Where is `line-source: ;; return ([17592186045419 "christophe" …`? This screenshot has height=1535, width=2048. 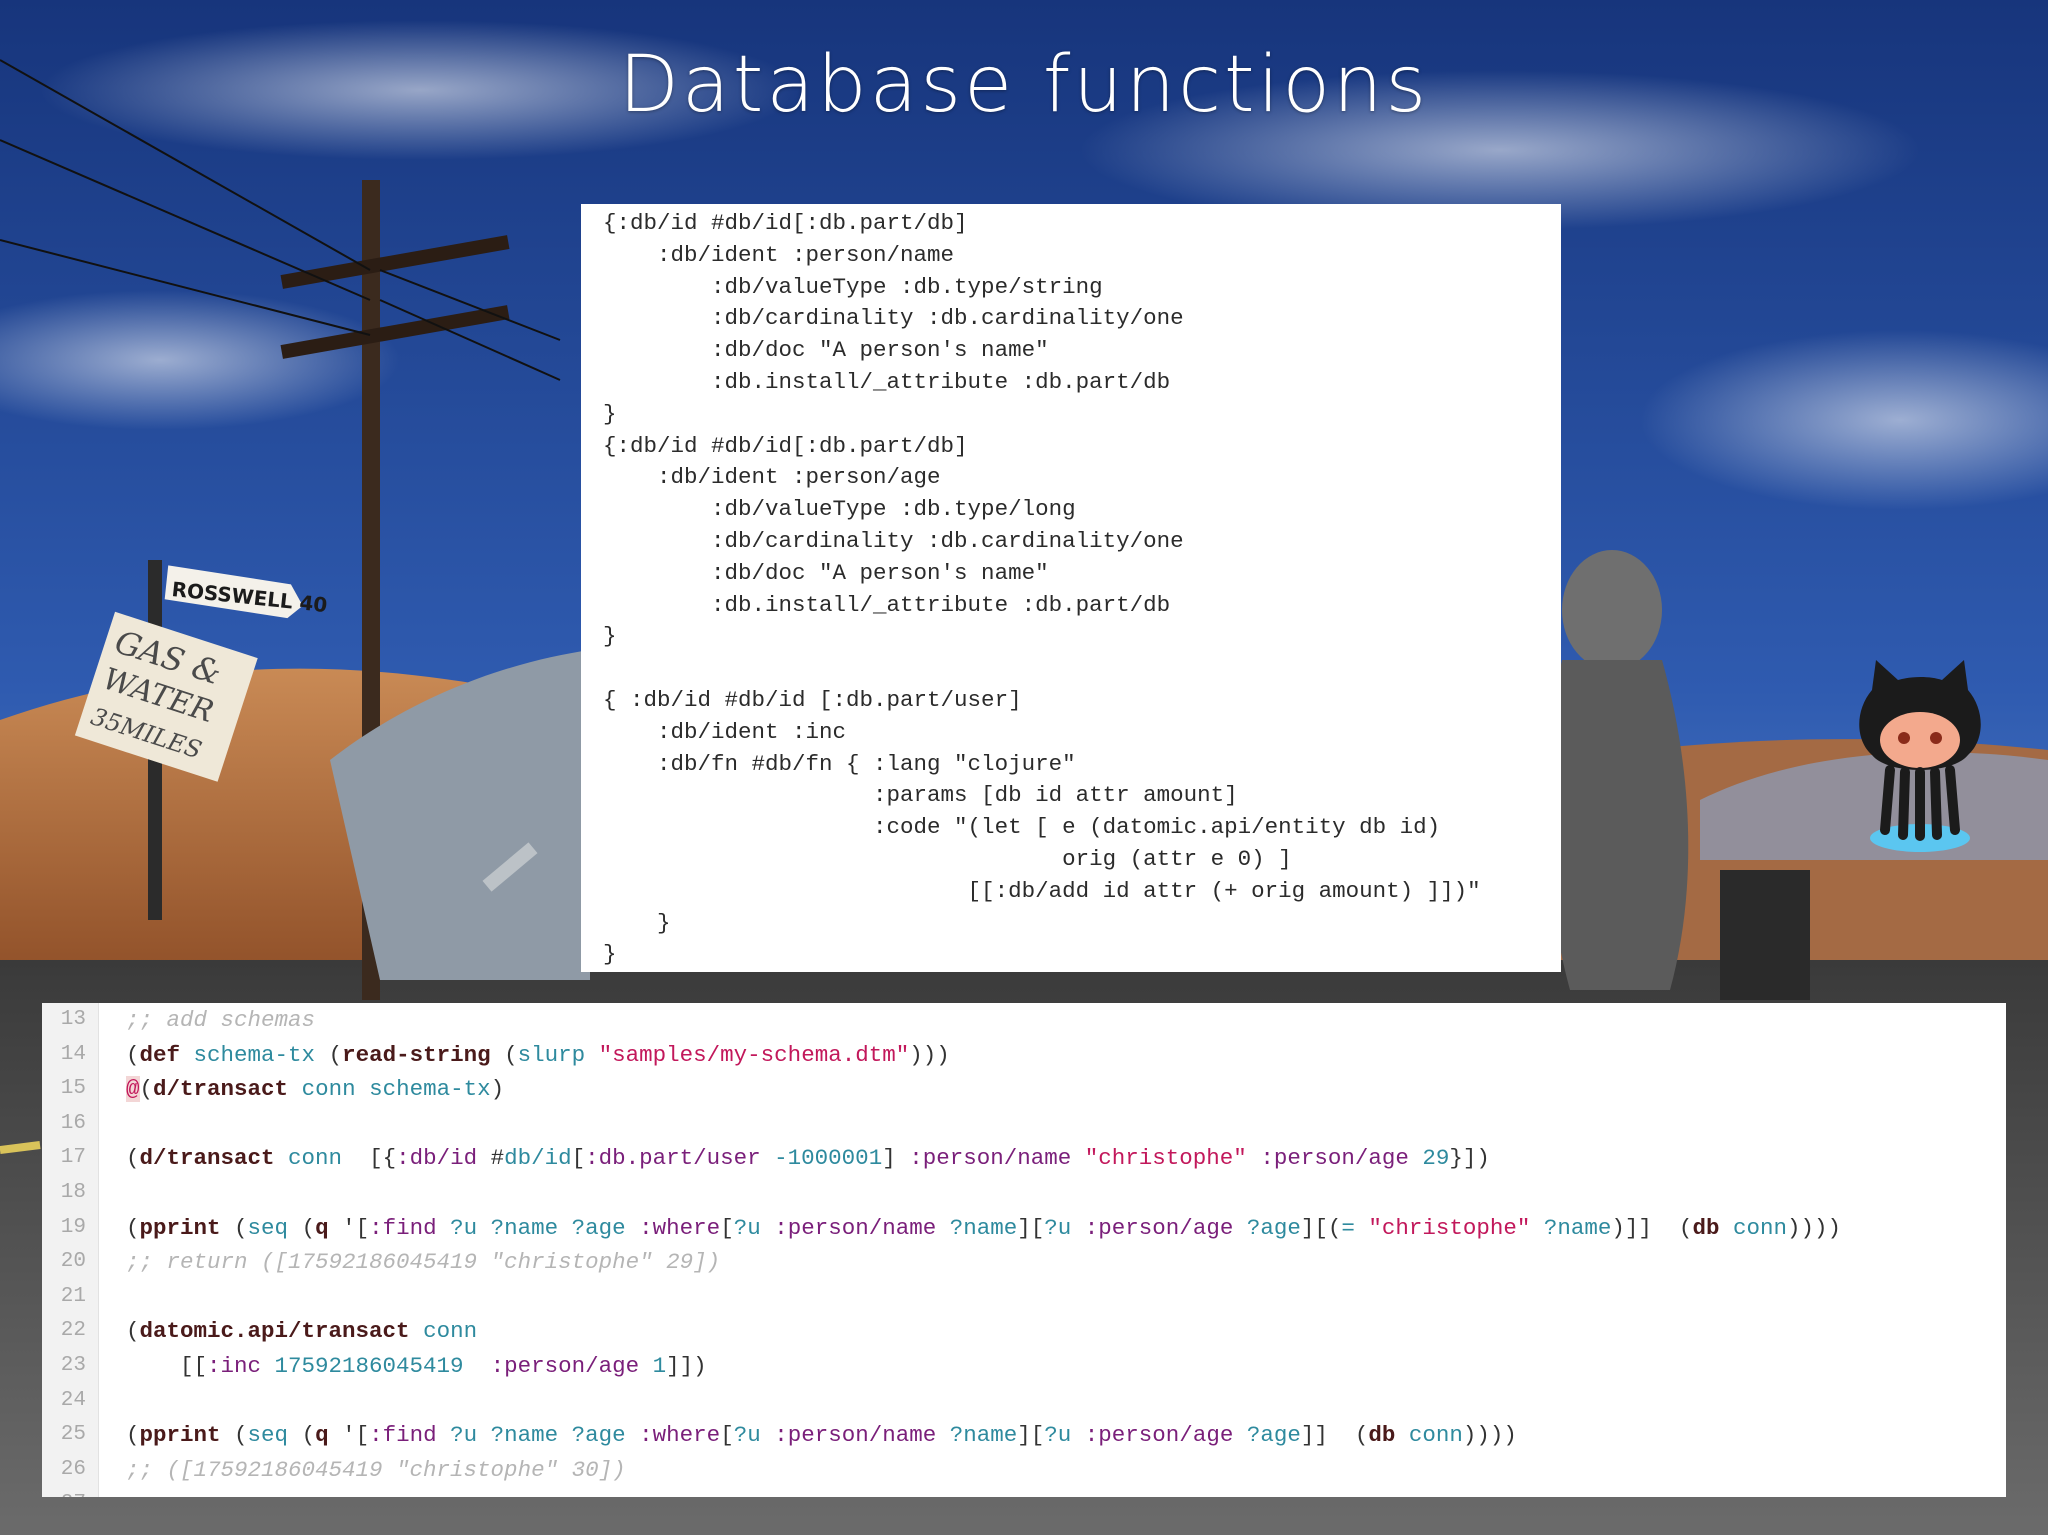
line-source: ;; return ([17592186045419 "christophe" … is located at coordinates (423, 1262).